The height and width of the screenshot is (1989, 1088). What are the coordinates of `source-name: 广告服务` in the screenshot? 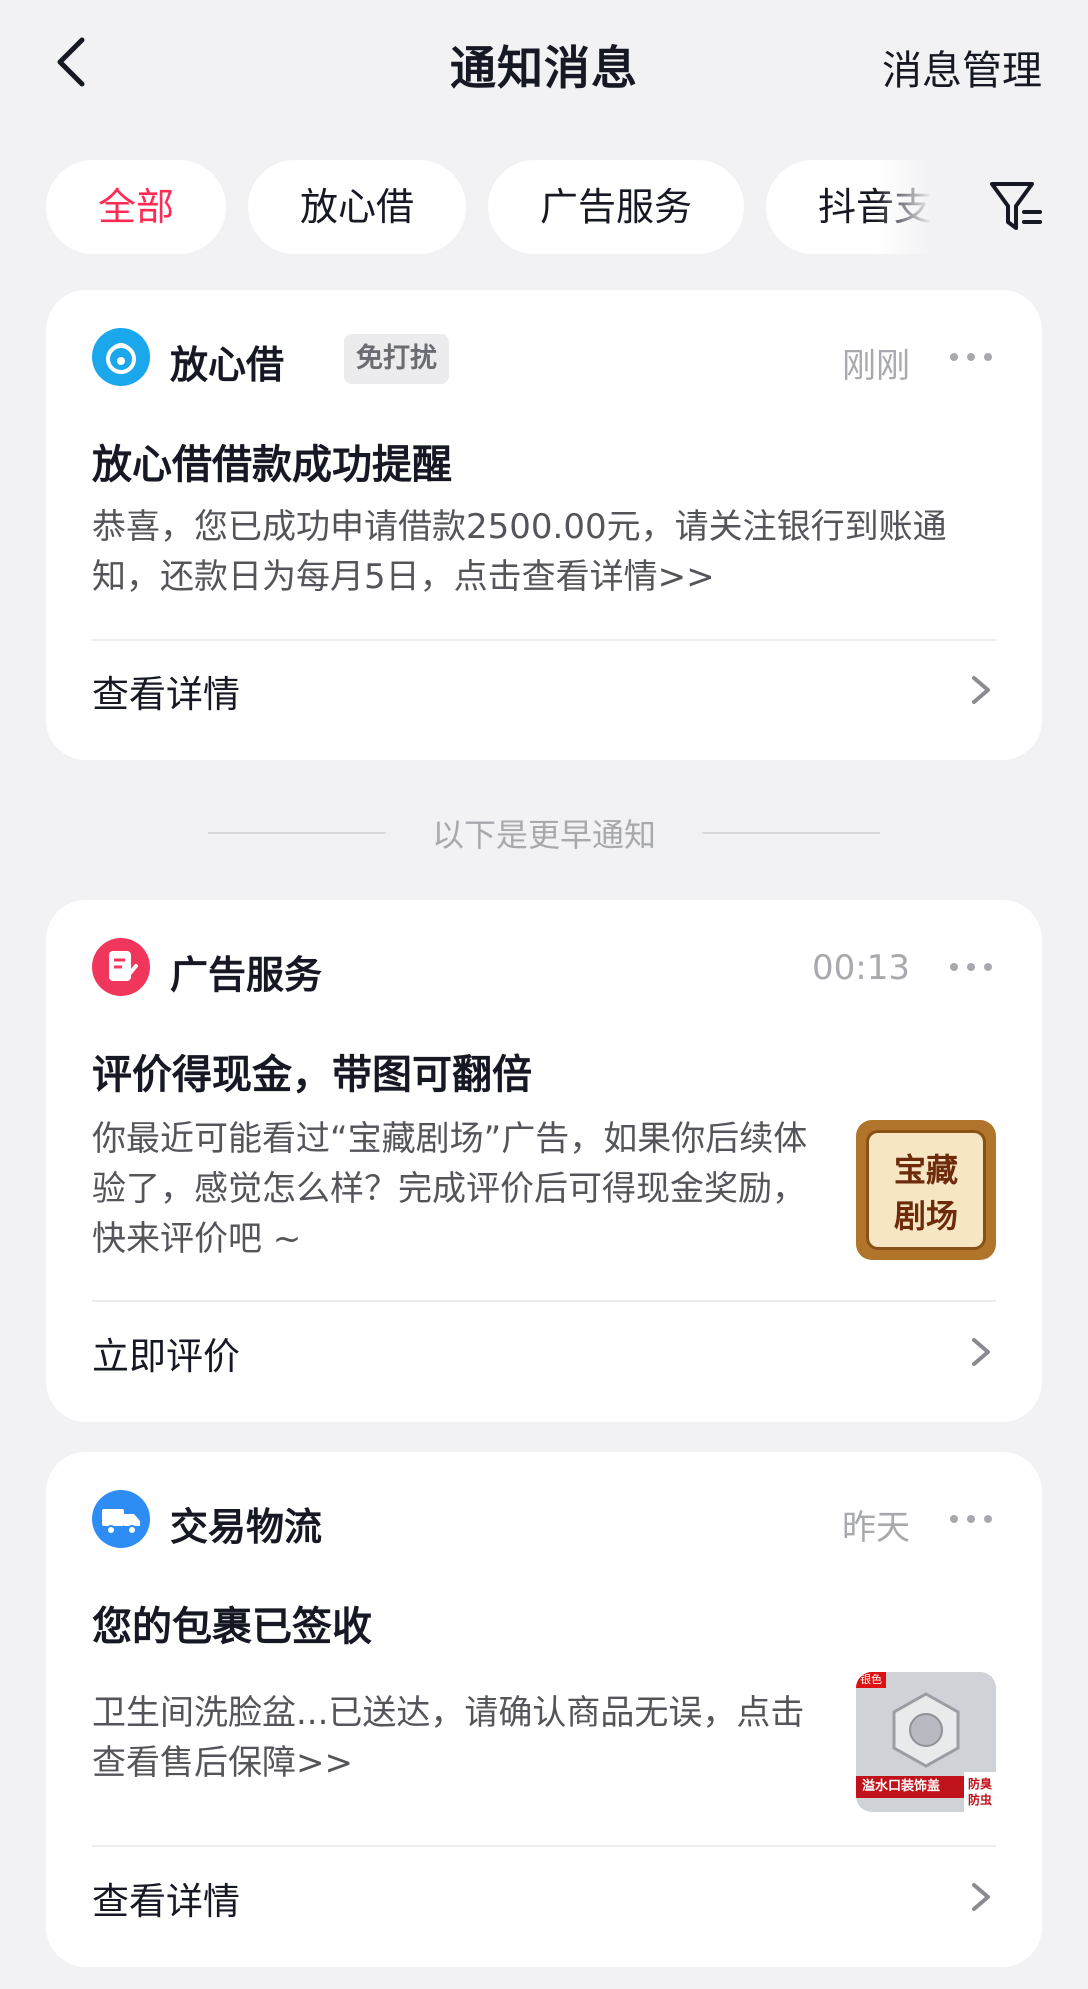 It's located at (246, 975).